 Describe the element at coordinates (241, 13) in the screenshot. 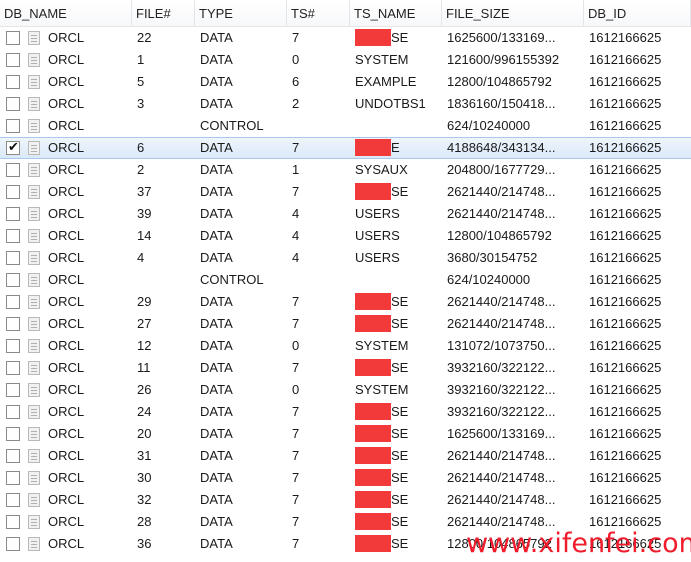

I see `column-header-type: TYPE` at that location.